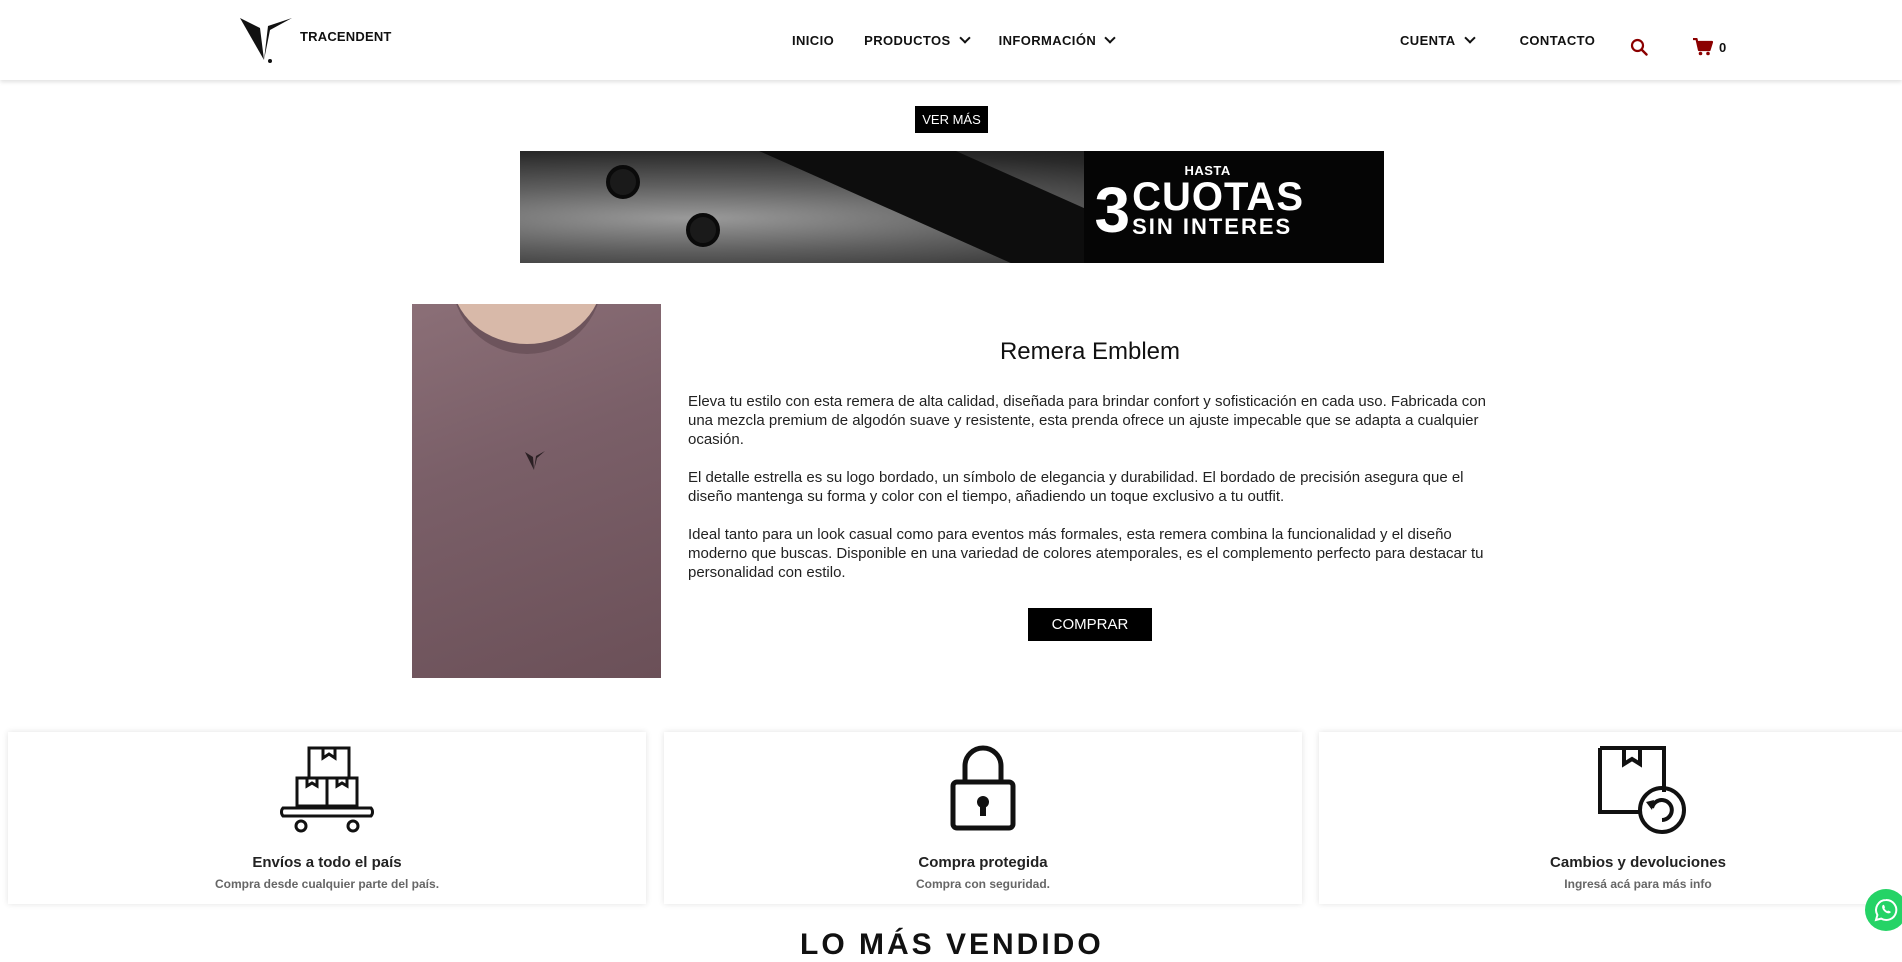 The height and width of the screenshot is (962, 1902). I want to click on nav-inicio-label: INICIO, so click(813, 40).